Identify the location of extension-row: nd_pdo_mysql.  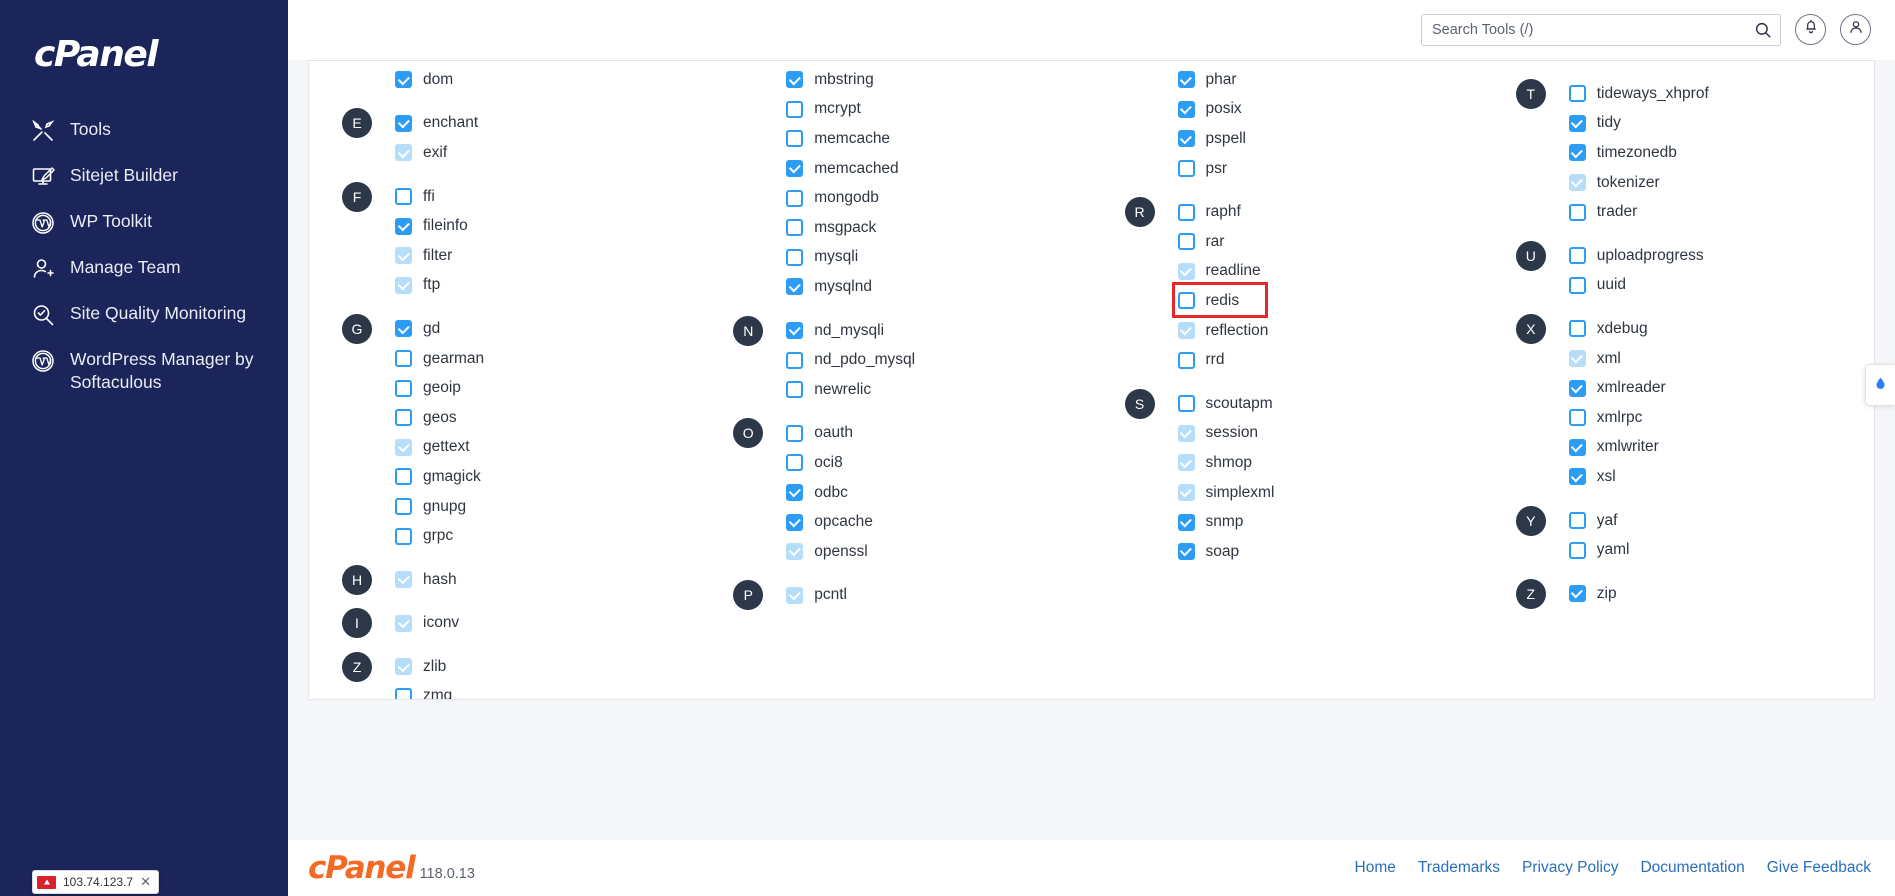
(895, 360).